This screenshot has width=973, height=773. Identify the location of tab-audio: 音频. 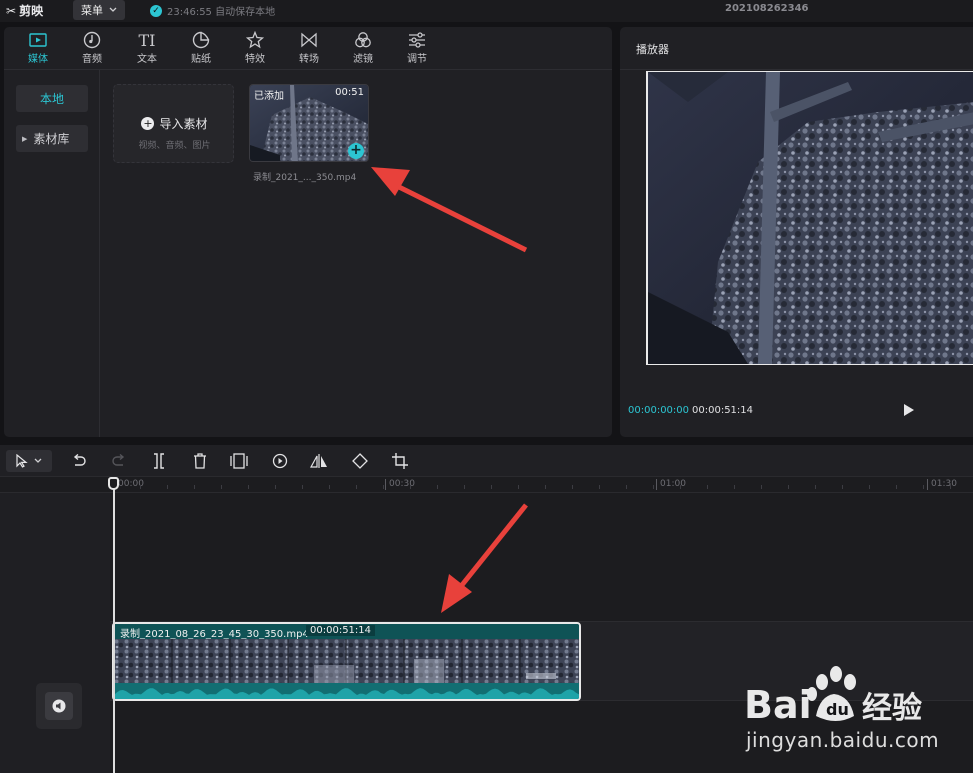
(92, 49).